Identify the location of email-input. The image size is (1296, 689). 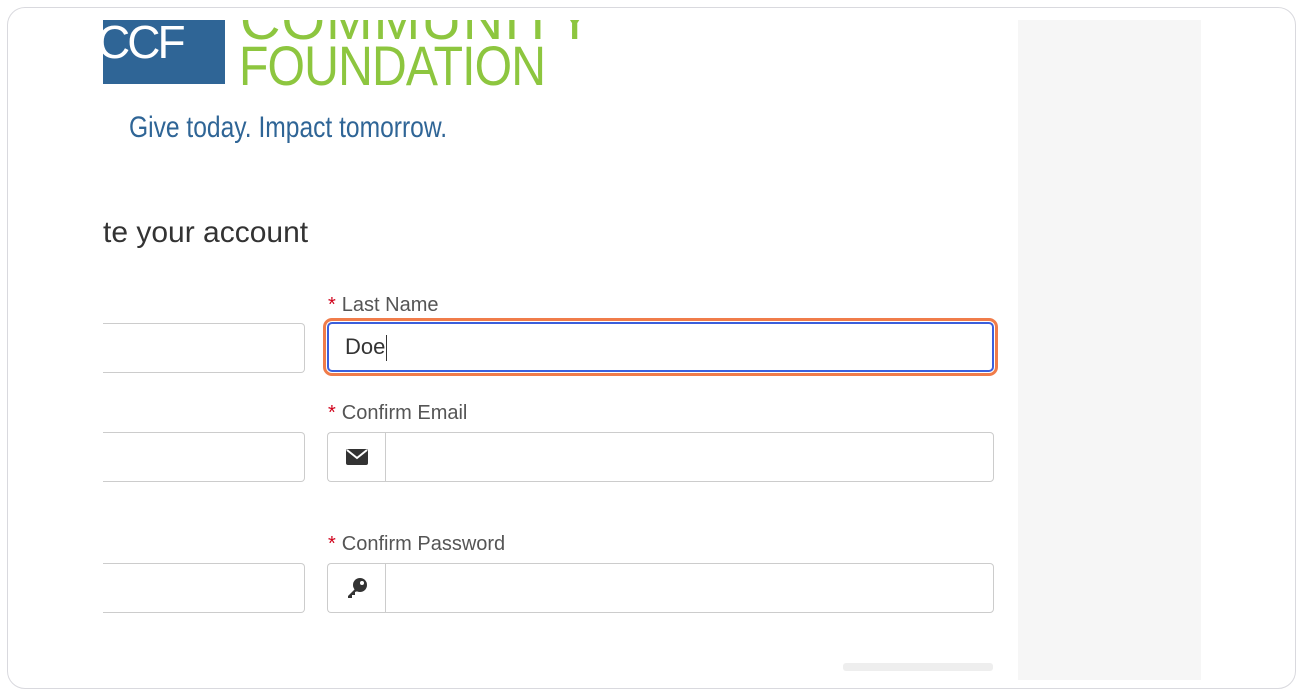
(204, 457).